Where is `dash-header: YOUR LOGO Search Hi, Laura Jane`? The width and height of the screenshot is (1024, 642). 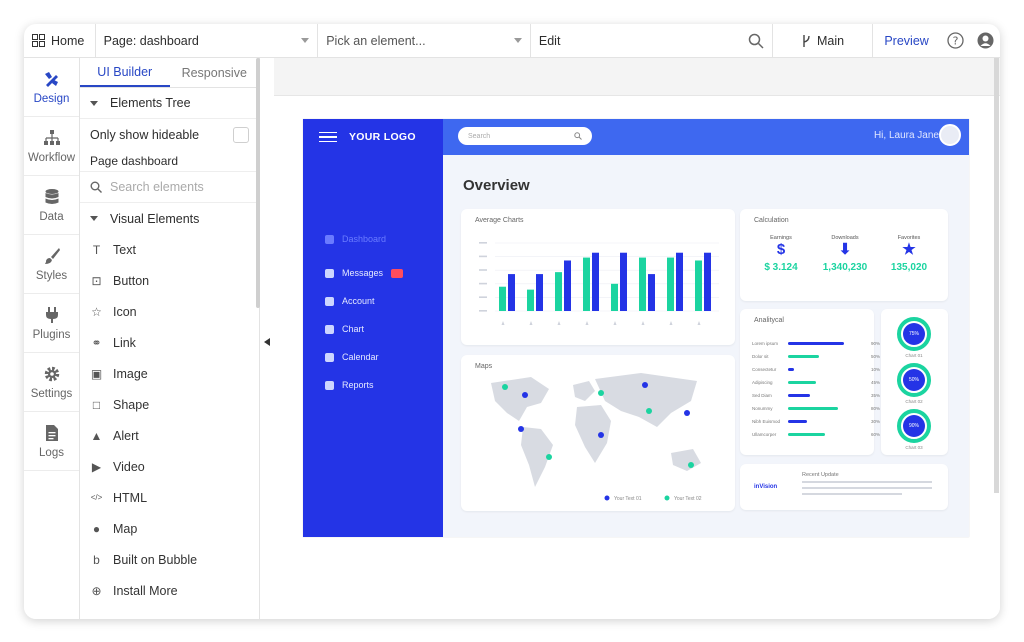
dash-header: YOUR LOGO Search Hi, Laura Jane is located at coordinates (636, 137).